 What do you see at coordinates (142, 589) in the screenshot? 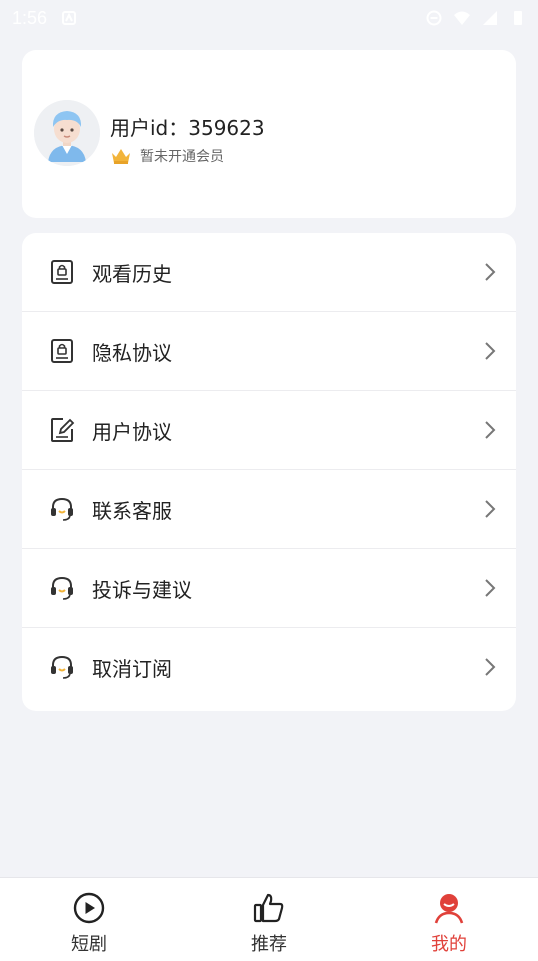
I see `menu-label: 投诉与建议` at bounding box center [142, 589].